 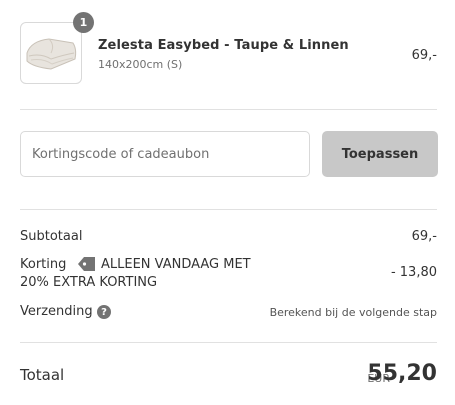 I want to click on quantity-badge: 1, so click(x=83, y=22).